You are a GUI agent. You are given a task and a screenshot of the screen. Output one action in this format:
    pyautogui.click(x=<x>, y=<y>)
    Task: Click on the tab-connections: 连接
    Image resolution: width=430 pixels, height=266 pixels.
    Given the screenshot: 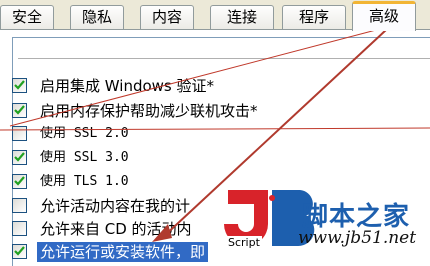 What is the action you would take?
    pyautogui.click(x=242, y=17)
    